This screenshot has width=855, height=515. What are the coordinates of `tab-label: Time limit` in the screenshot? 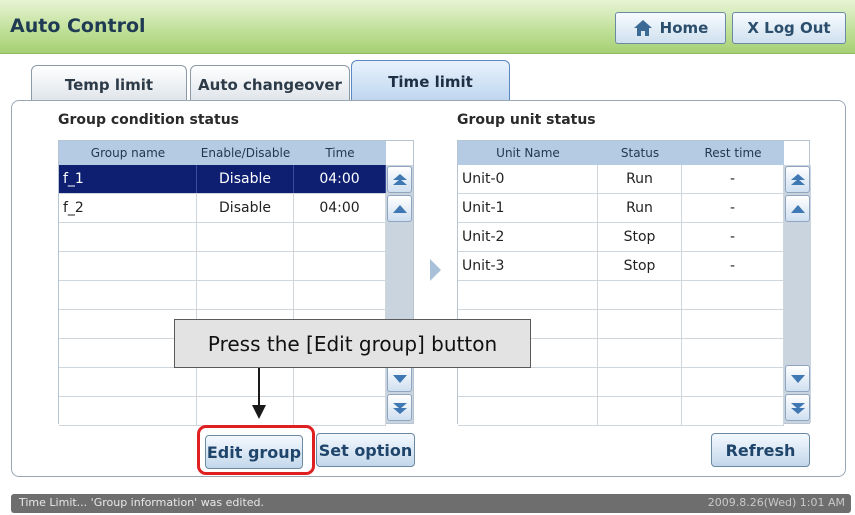 It's located at (430, 82).